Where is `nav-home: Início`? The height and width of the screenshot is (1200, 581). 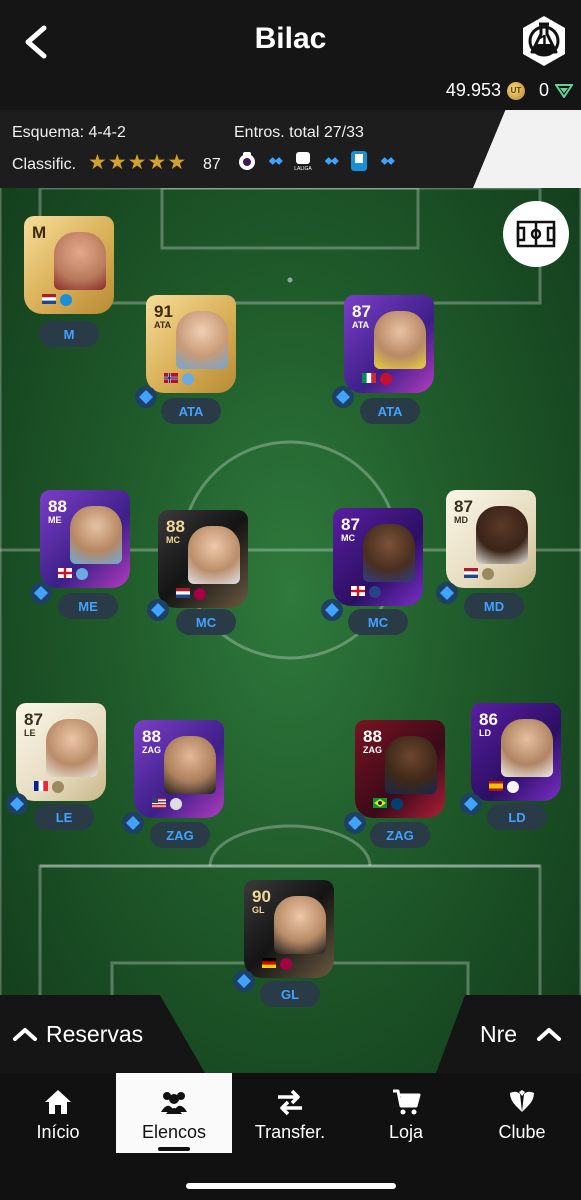
nav-home: Início is located at coordinates (58, 1113).